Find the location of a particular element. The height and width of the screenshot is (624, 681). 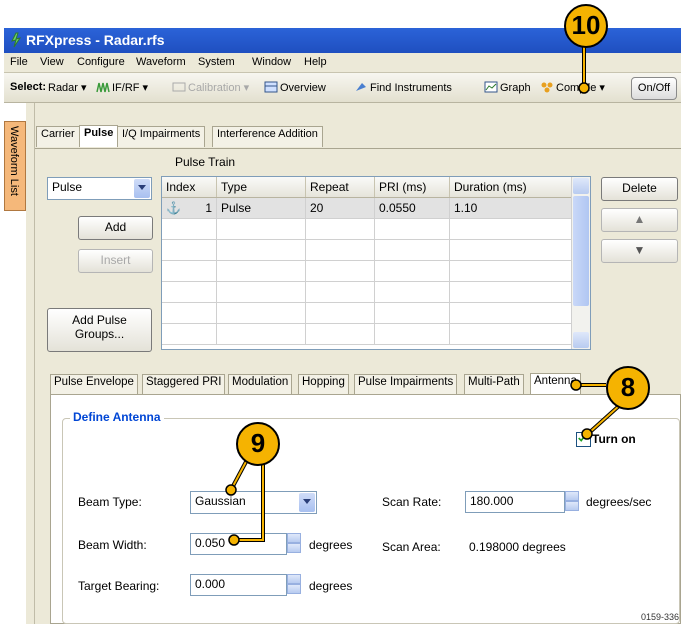

cell-pri: 0.0550 is located at coordinates (412, 208).